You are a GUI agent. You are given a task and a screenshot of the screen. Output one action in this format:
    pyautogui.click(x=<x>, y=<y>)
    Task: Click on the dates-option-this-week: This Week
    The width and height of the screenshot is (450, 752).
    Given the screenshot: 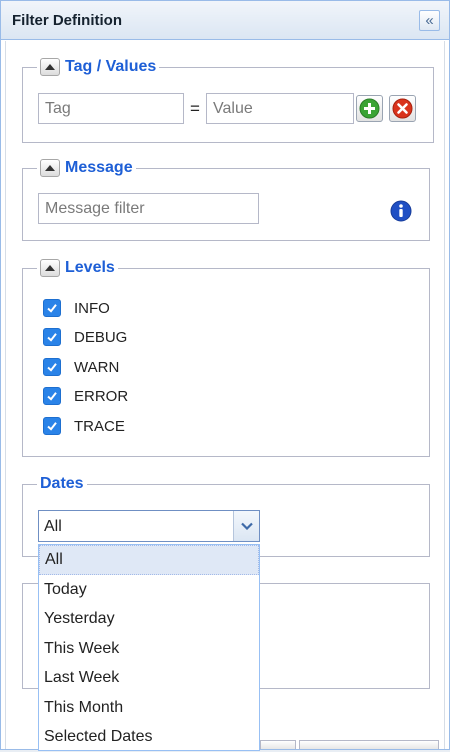 What is the action you would take?
    pyautogui.click(x=149, y=649)
    